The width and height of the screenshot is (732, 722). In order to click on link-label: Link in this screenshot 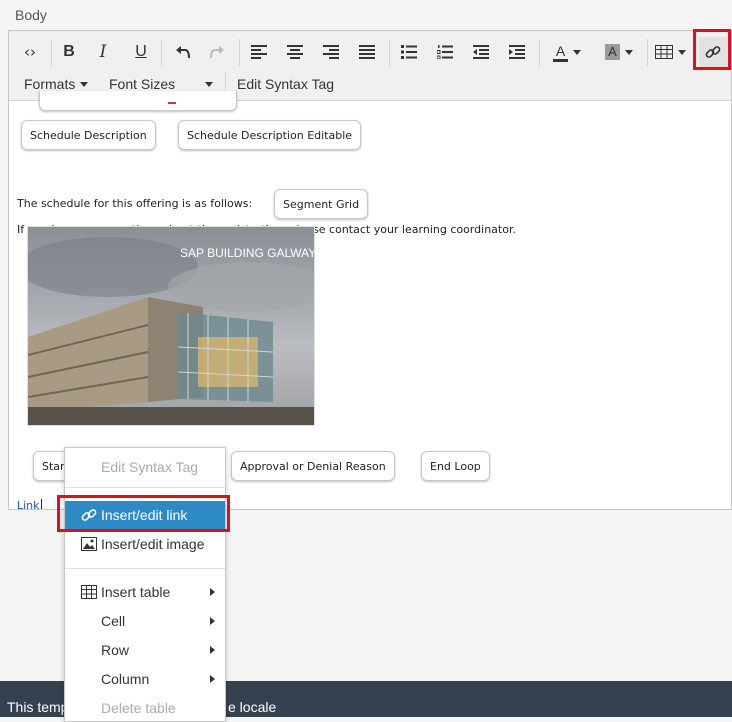, I will do `click(28, 504)`.